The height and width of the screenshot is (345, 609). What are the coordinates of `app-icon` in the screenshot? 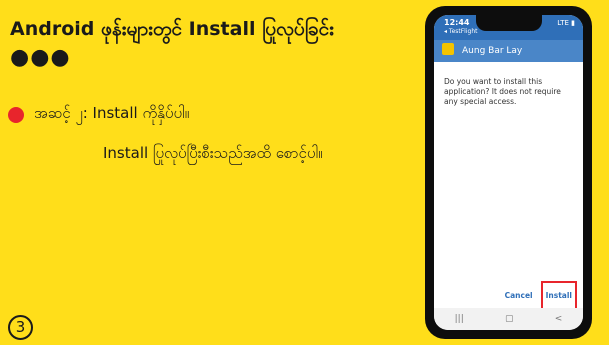 It's located at (448, 49).